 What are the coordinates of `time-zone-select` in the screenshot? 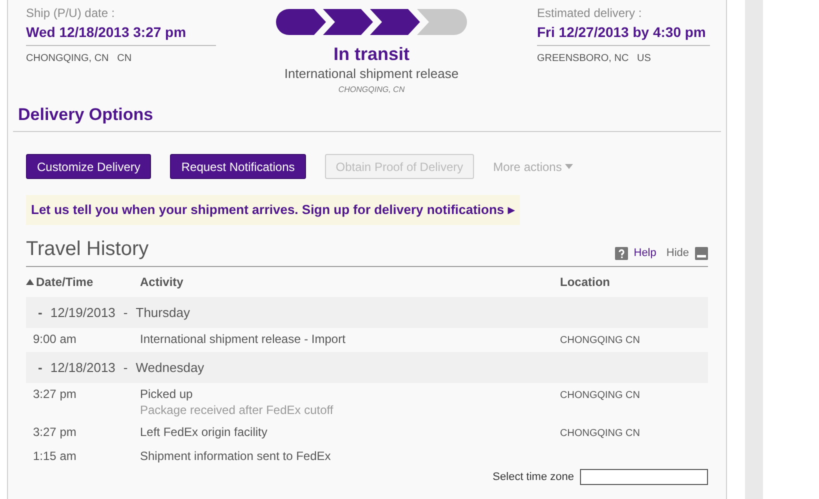 It's located at (644, 477).